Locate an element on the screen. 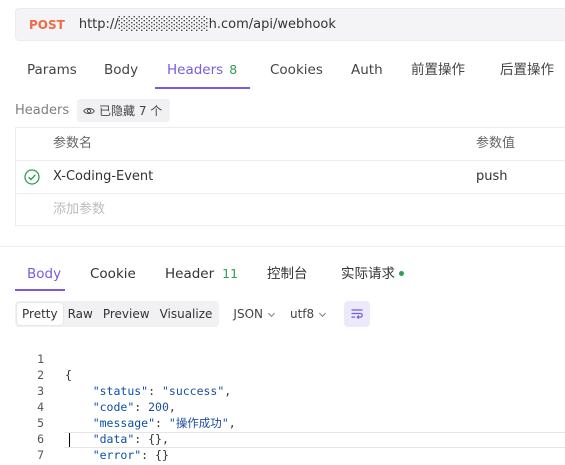 The height and width of the screenshot is (465, 565). resp-tab-cookie: Cookie is located at coordinates (113, 274).